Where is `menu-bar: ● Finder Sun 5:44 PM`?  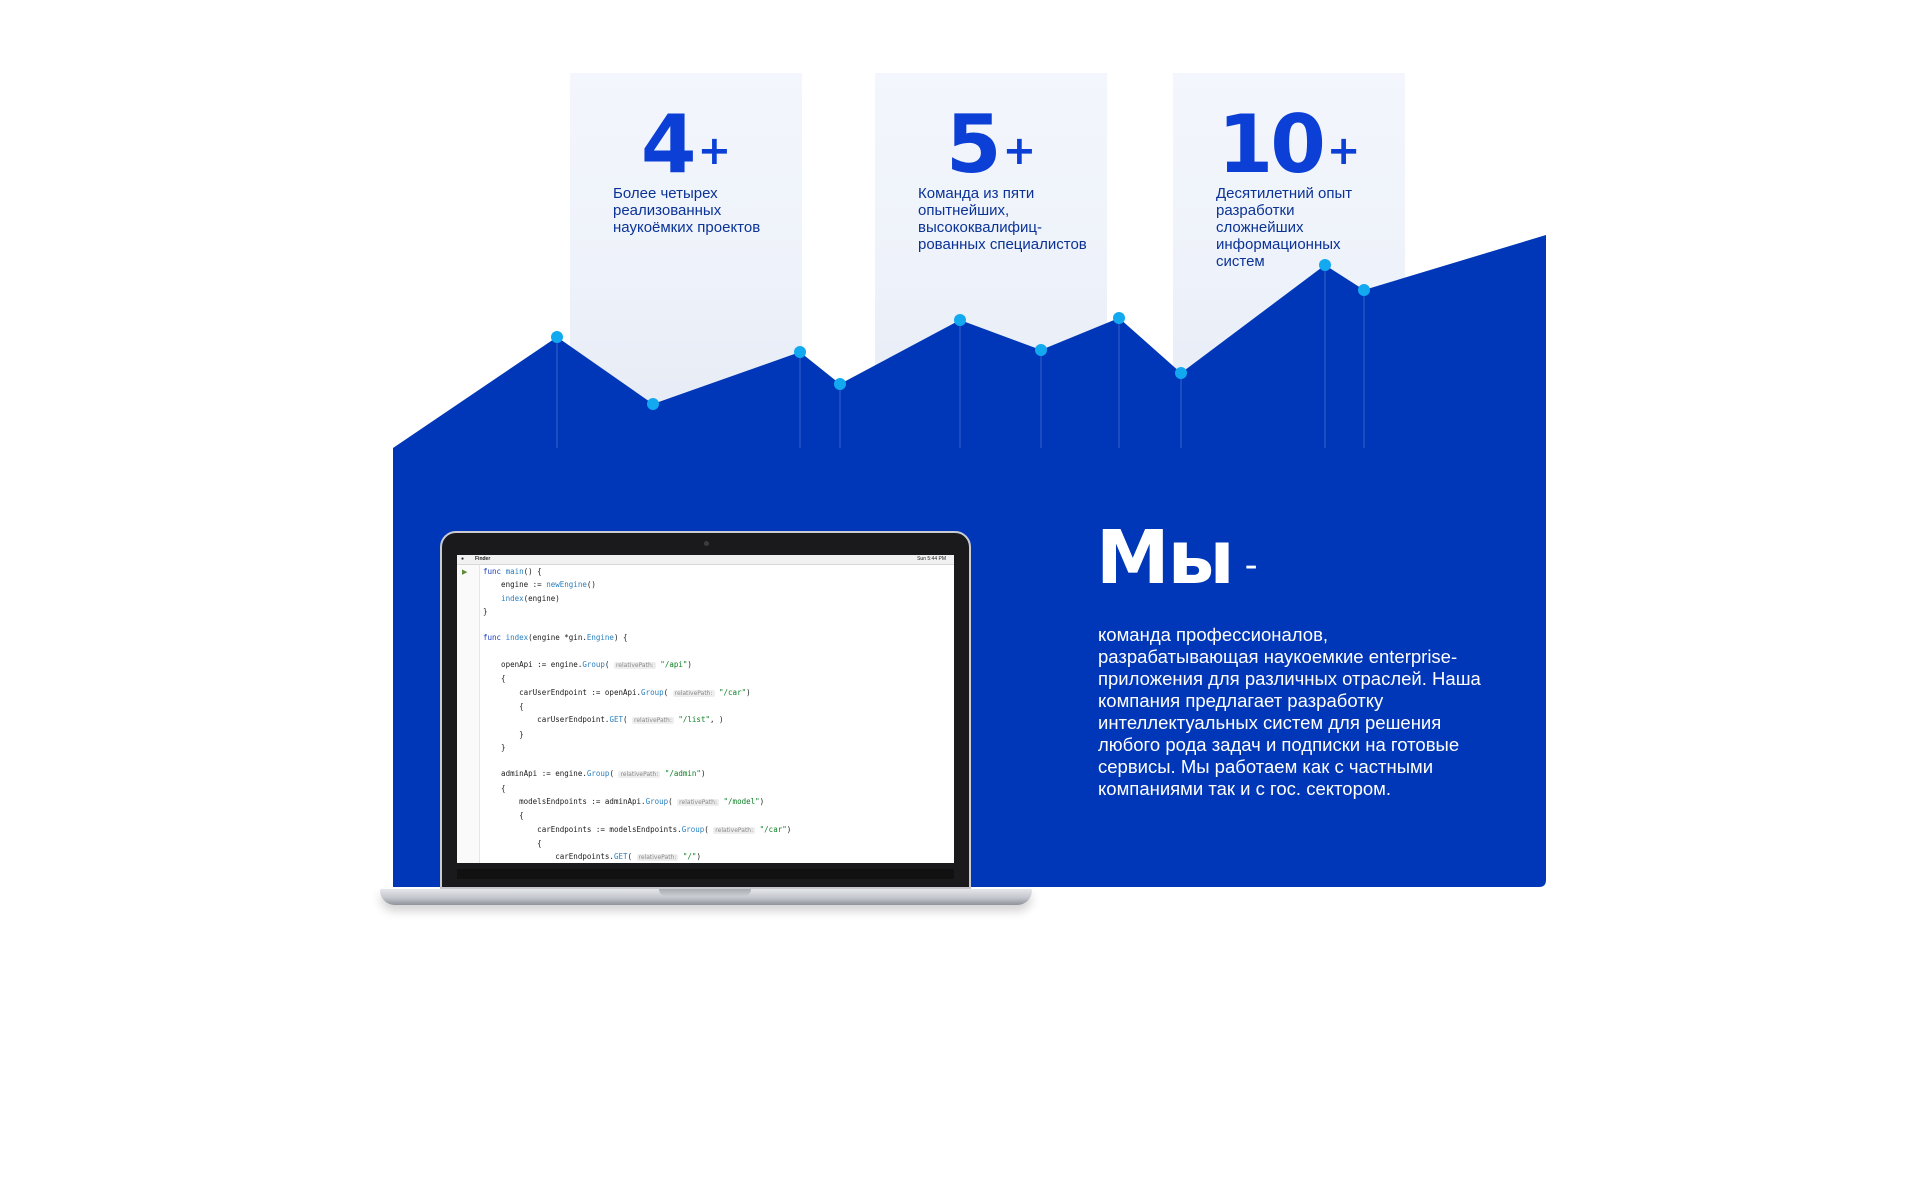
menu-bar: ● Finder Sun 5:44 PM is located at coordinates (705, 560).